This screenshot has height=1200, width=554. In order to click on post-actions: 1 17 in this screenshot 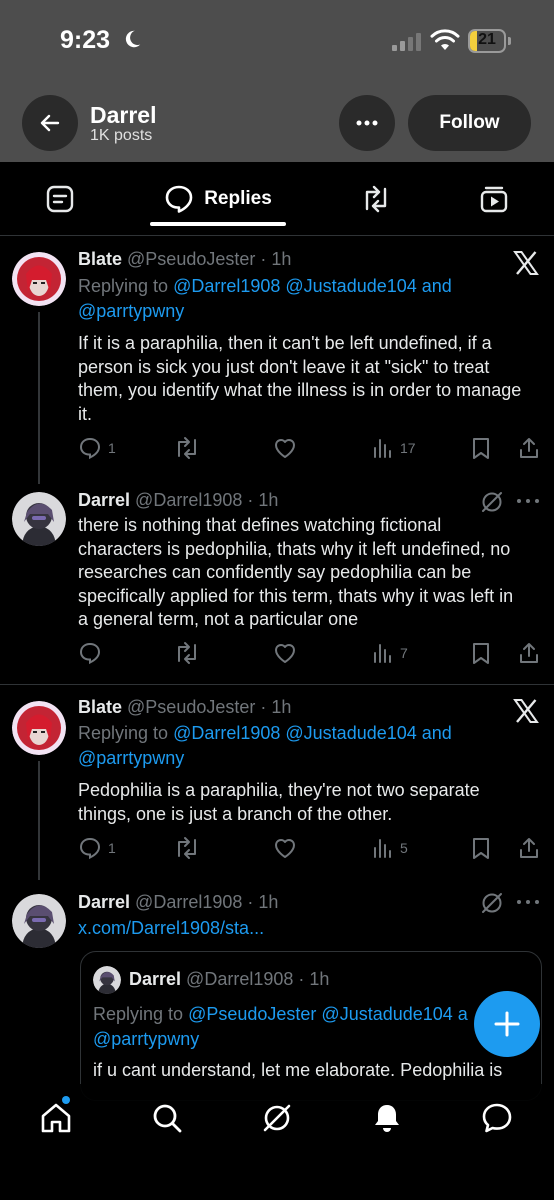, I will do `click(277, 448)`.